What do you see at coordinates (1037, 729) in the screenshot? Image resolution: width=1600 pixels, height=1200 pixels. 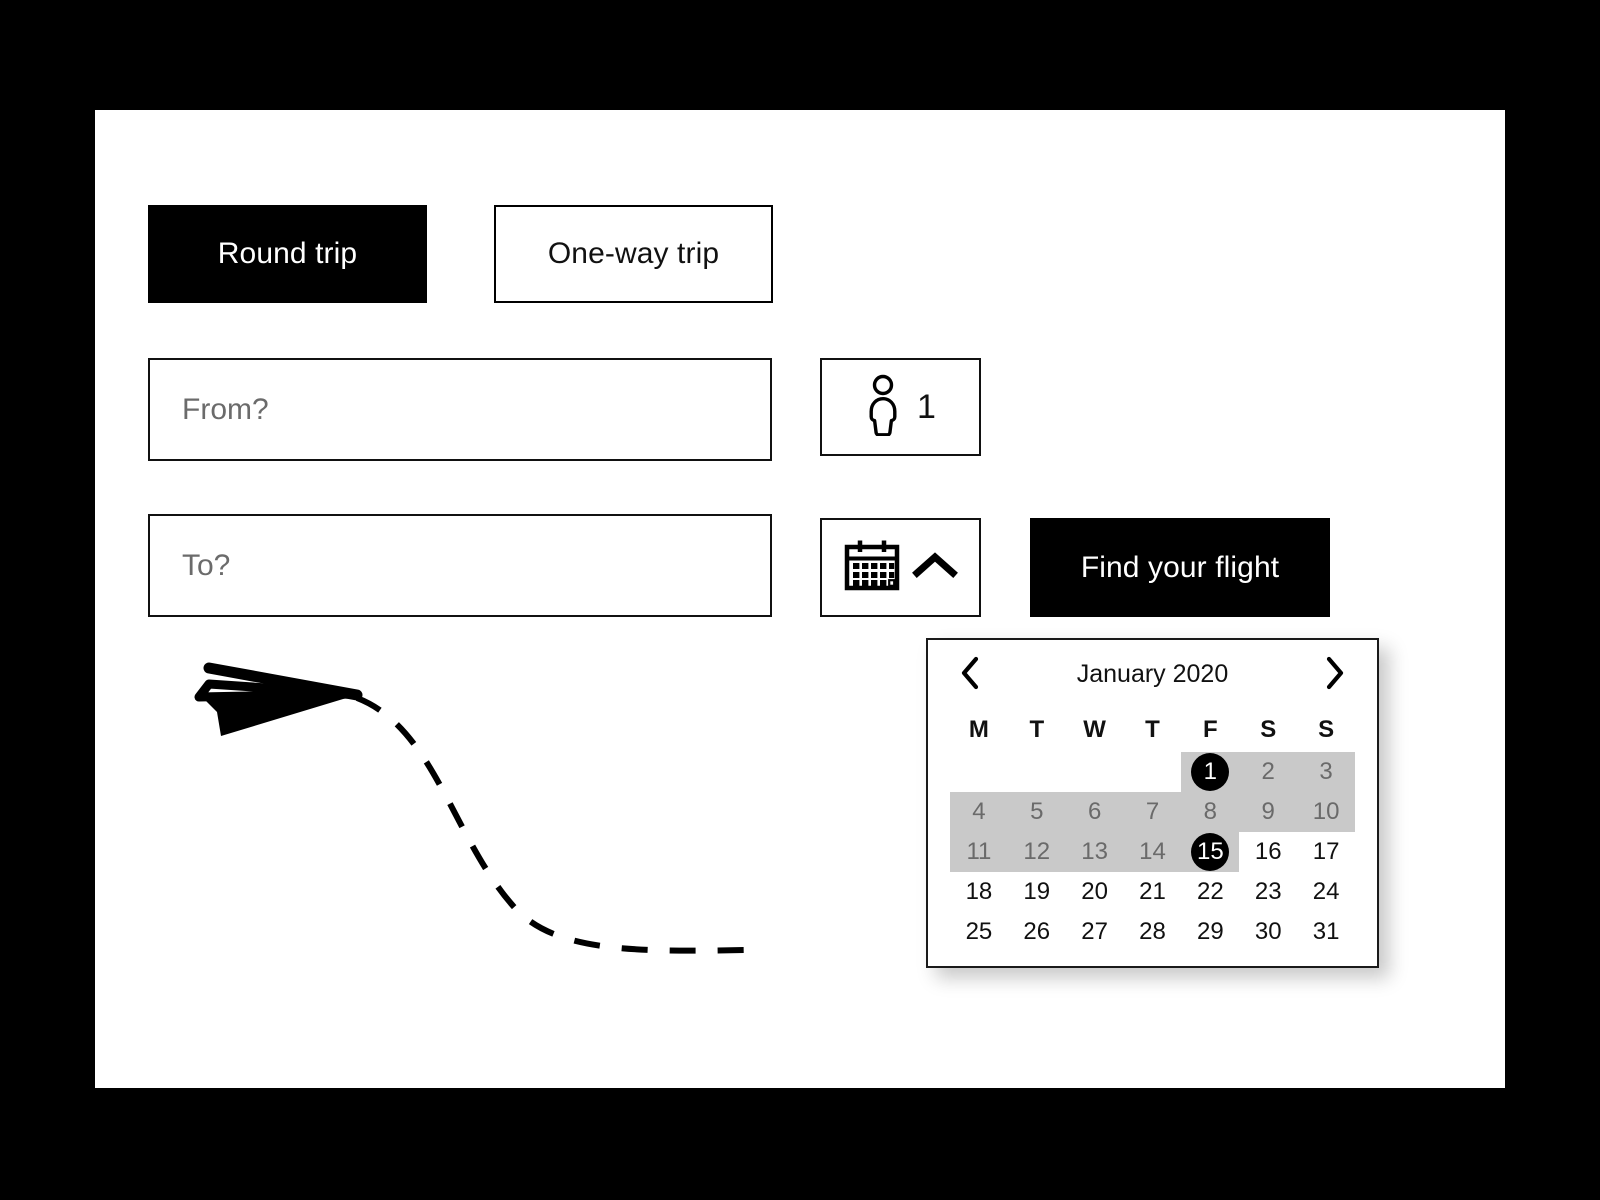 I see `calendar-weekday-1: T` at bounding box center [1037, 729].